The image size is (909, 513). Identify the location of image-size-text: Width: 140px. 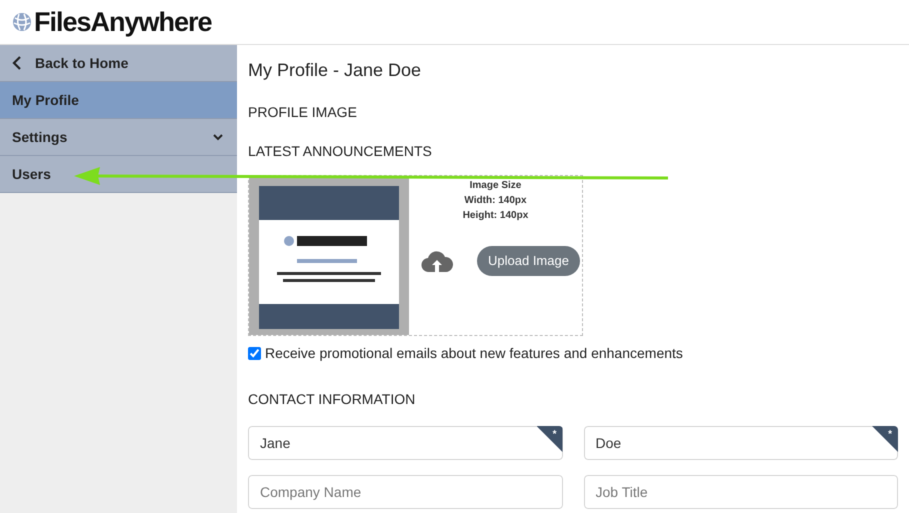
(495, 201).